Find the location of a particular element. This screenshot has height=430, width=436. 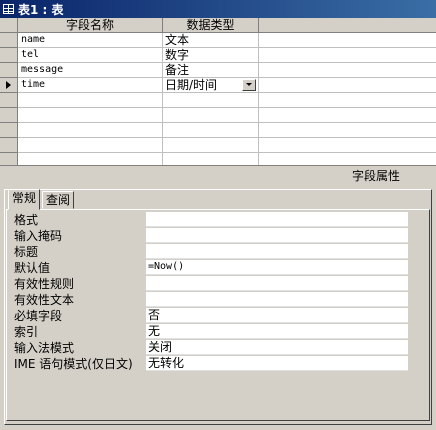

table-row: name 文本 is located at coordinates (218, 40).